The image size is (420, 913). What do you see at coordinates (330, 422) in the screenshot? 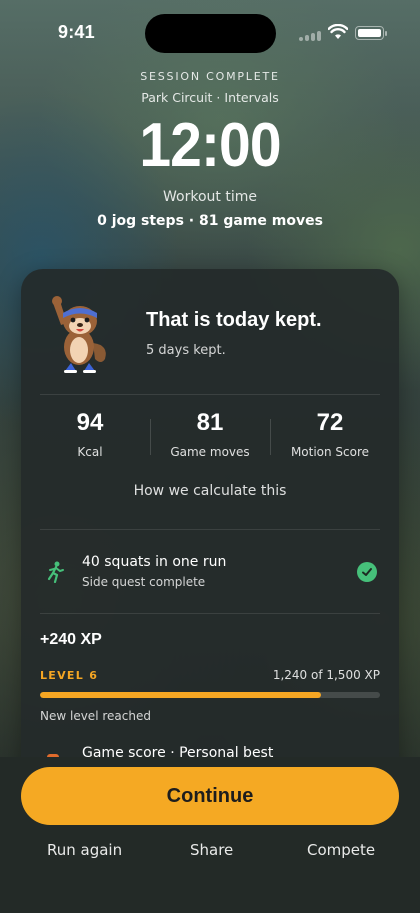
I see `stat-value: 72` at bounding box center [330, 422].